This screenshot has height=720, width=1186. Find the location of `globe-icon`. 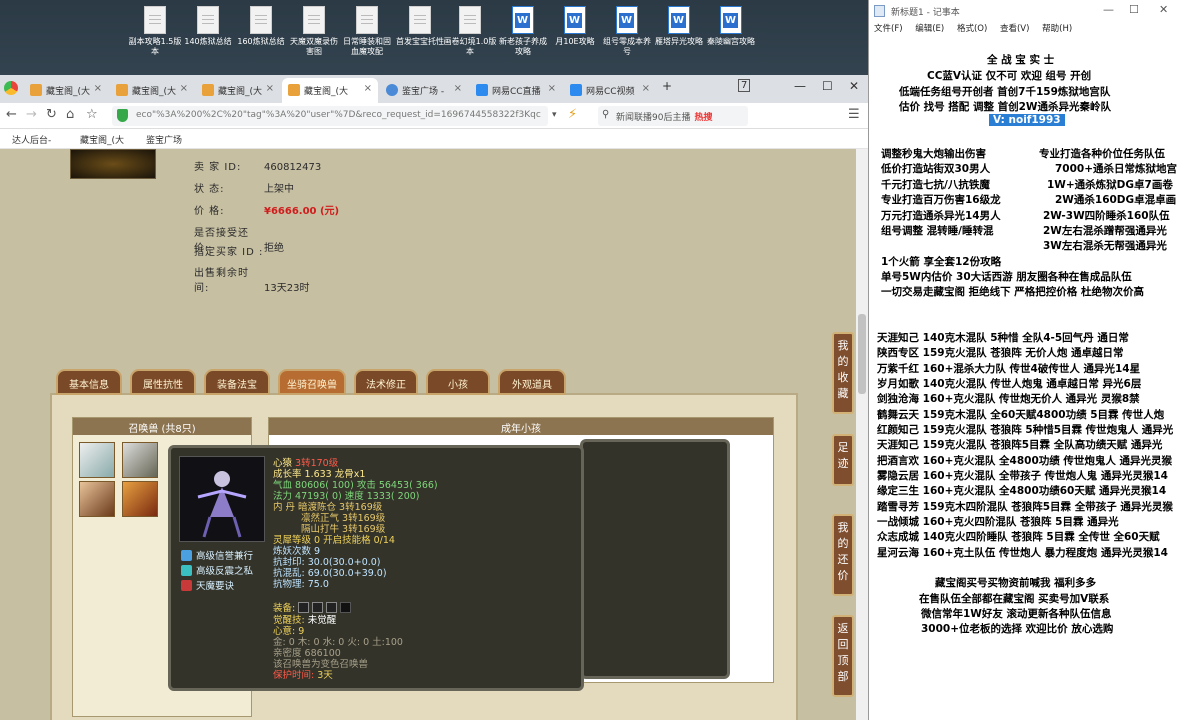

globe-icon is located at coordinates (392, 90).